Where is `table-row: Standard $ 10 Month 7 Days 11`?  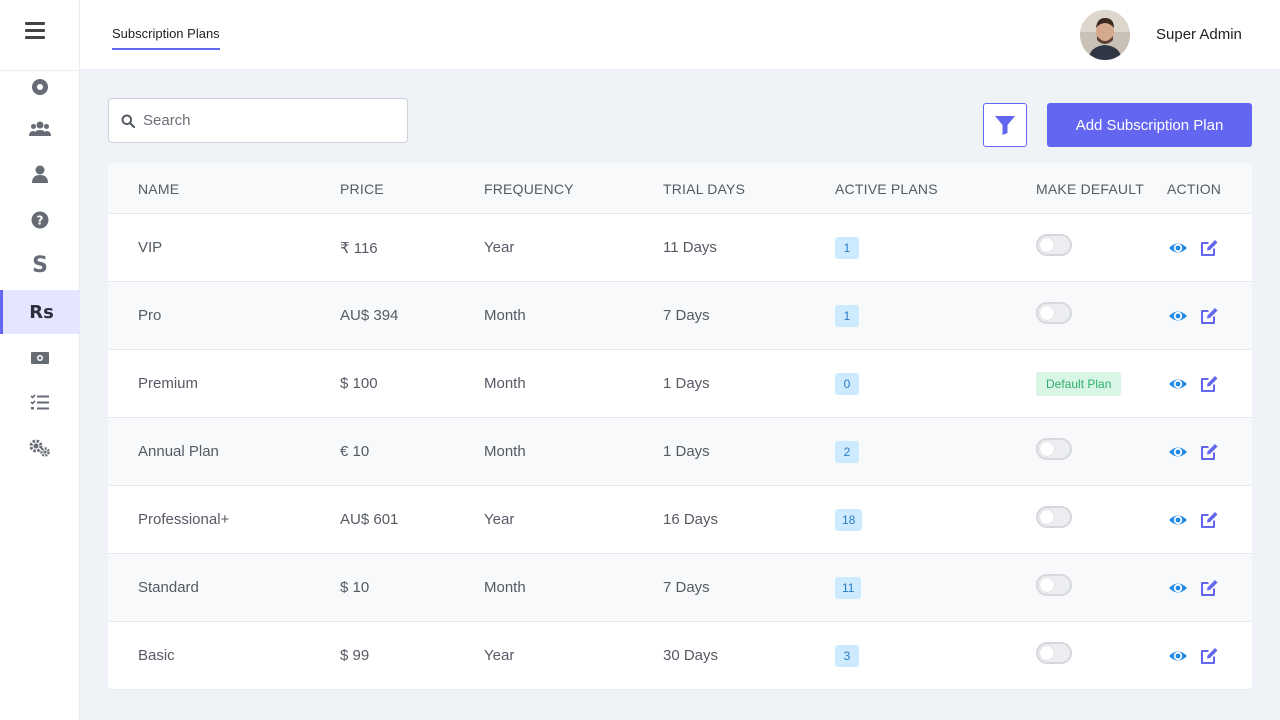
table-row: Standard $ 10 Month 7 Days 11 is located at coordinates (680, 588).